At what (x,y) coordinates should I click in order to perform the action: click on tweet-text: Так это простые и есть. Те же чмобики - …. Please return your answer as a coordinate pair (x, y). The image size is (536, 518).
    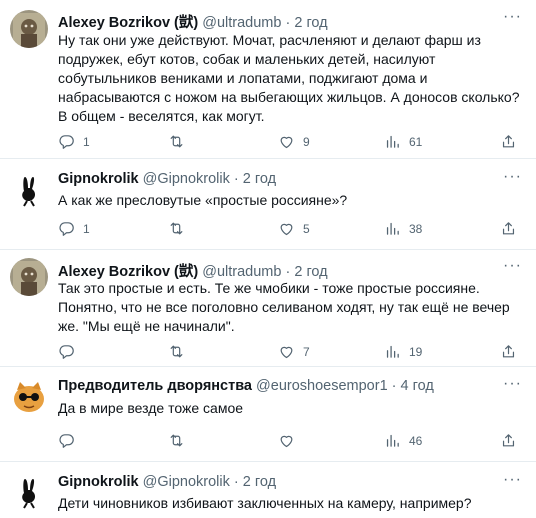
    Looking at the image, I should click on (284, 307).